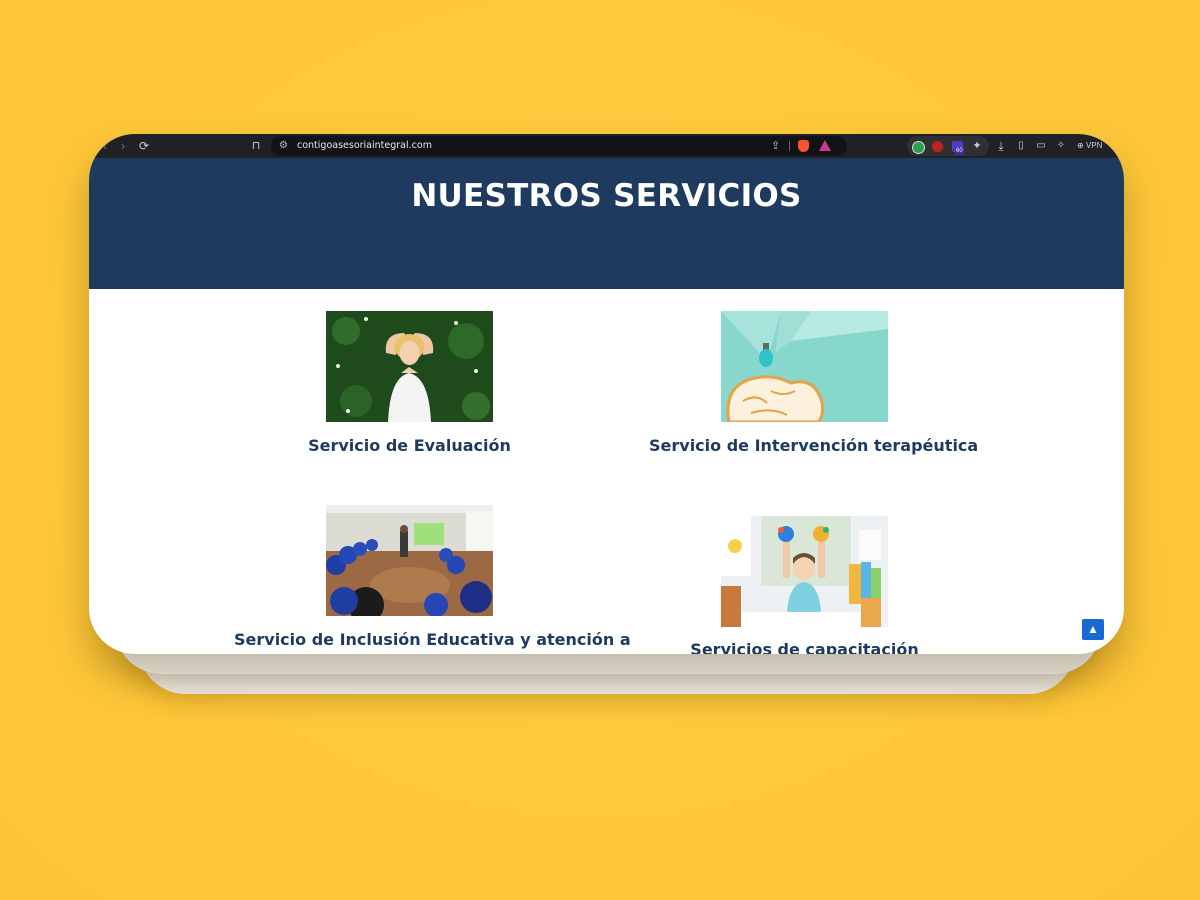 The image size is (1200, 900). I want to click on brave-shields-icon, so click(803, 146).